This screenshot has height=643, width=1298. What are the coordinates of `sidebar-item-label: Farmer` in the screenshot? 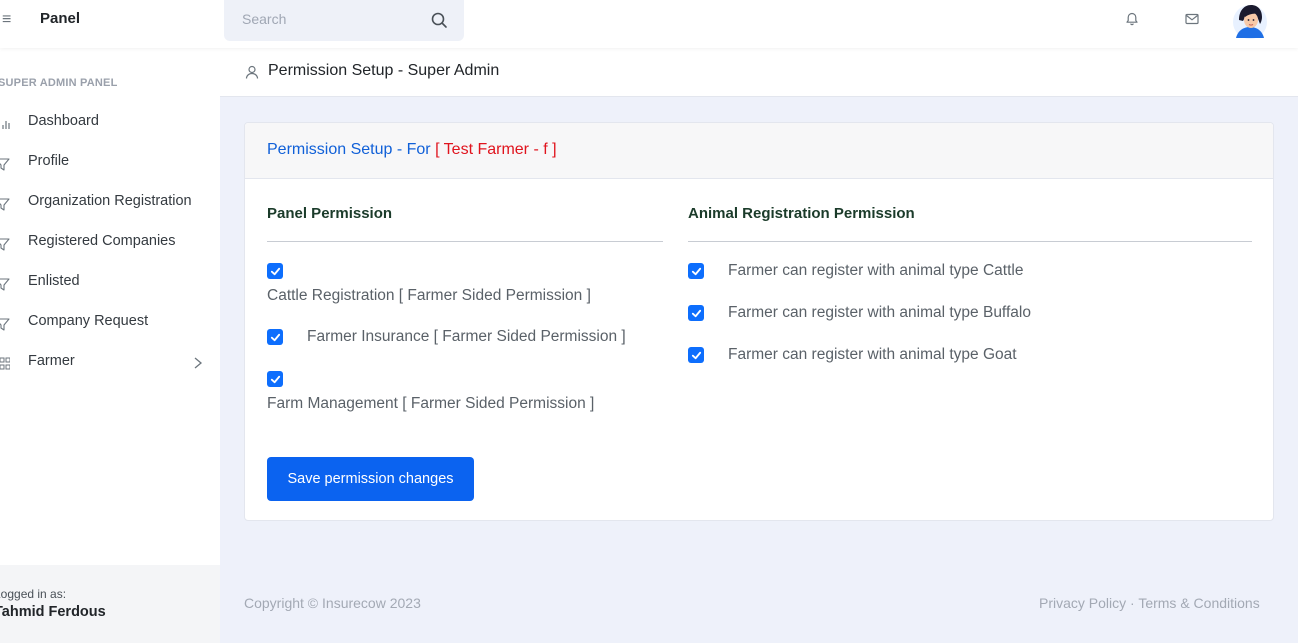 It's located at (51, 361).